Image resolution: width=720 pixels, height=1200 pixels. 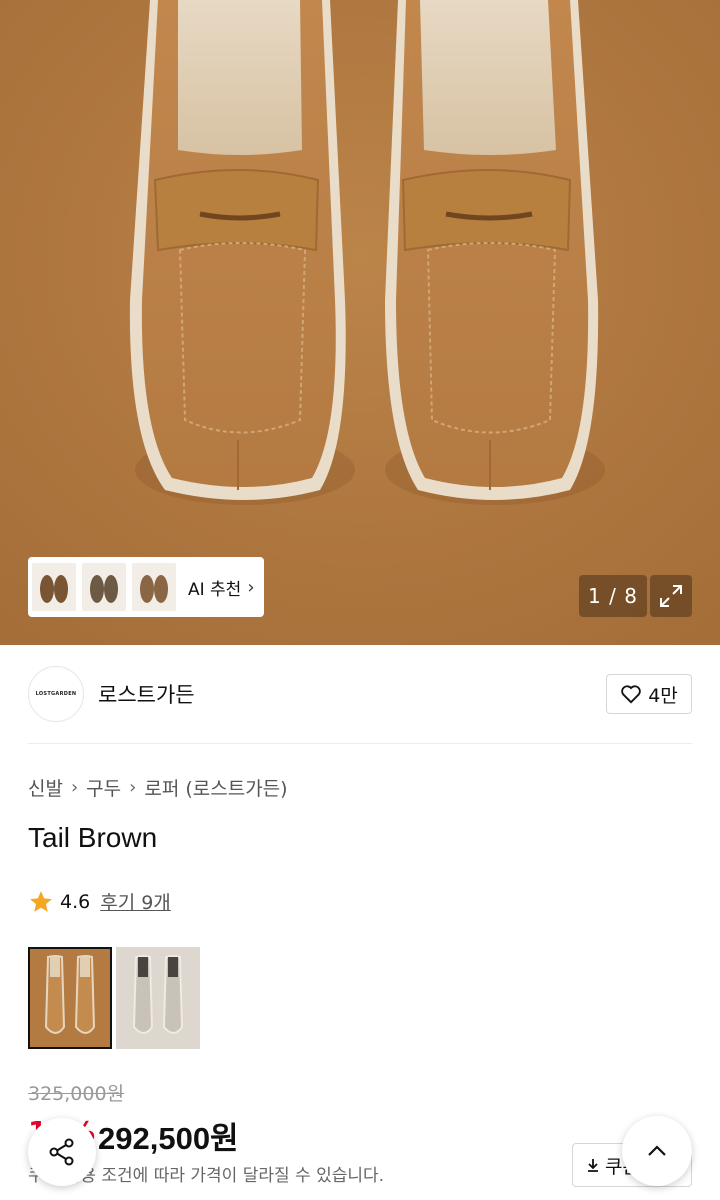 What do you see at coordinates (168, 1138) in the screenshot?
I see `sale-price: 292,500원` at bounding box center [168, 1138].